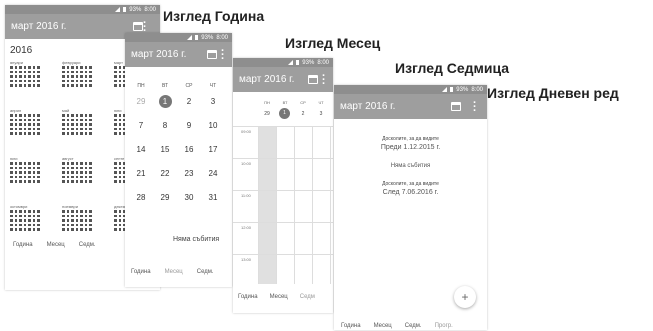 This screenshot has width=653, height=331. I want to click on past-hint-label: Досколите, за да видите, so click(410, 139).